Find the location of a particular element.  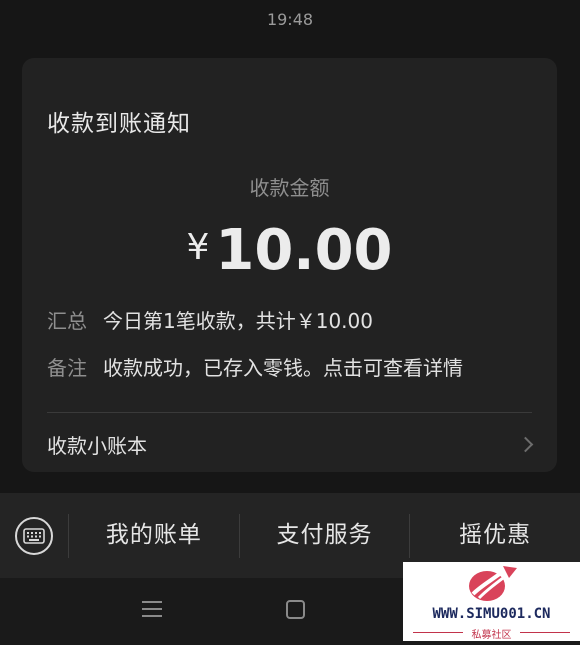

amount-label: 收款金额 is located at coordinates (289, 188).